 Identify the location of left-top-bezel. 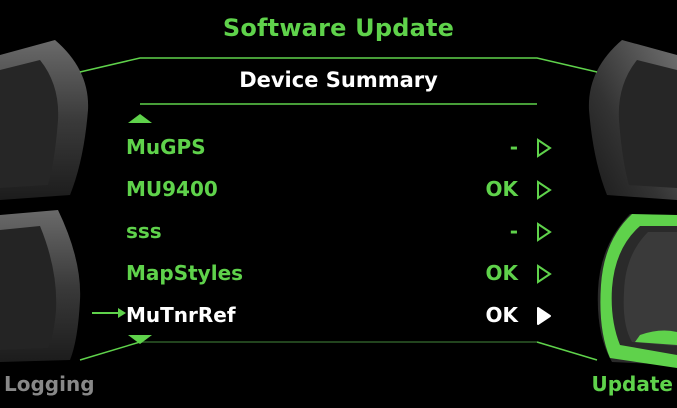
(44, 120).